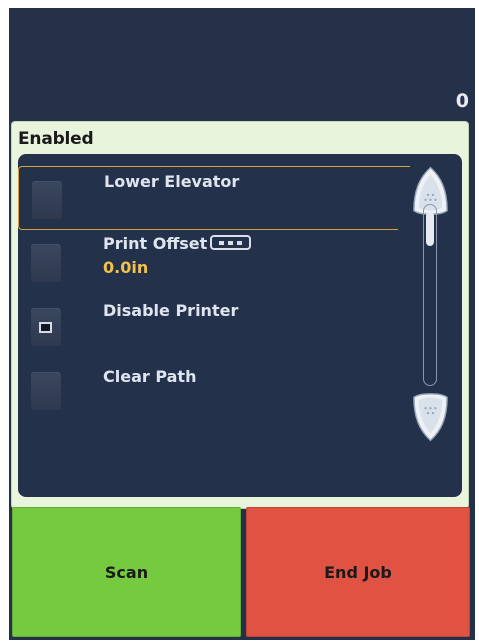 This screenshot has width=479, height=643. What do you see at coordinates (172, 181) in the screenshot?
I see `lower-elevator-label: Lower Elevator` at bounding box center [172, 181].